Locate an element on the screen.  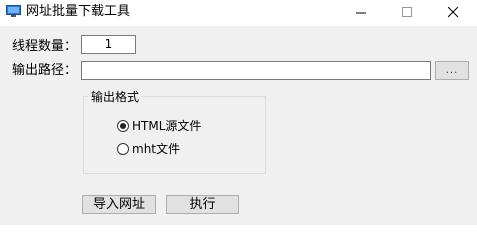
radio-selected-dot is located at coordinates (123, 126).